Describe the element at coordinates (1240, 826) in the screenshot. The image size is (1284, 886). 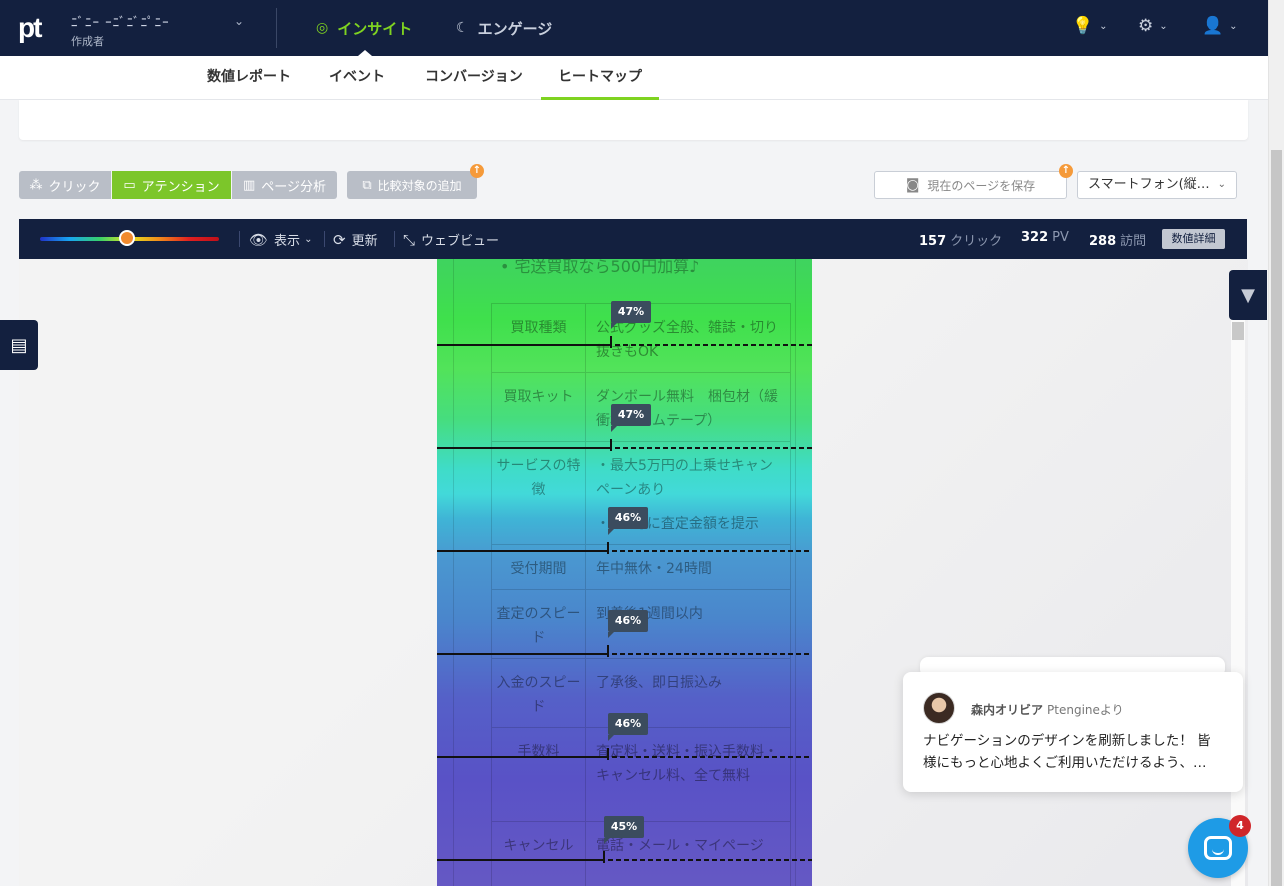
I see `unread-count-badge: 4` at that location.